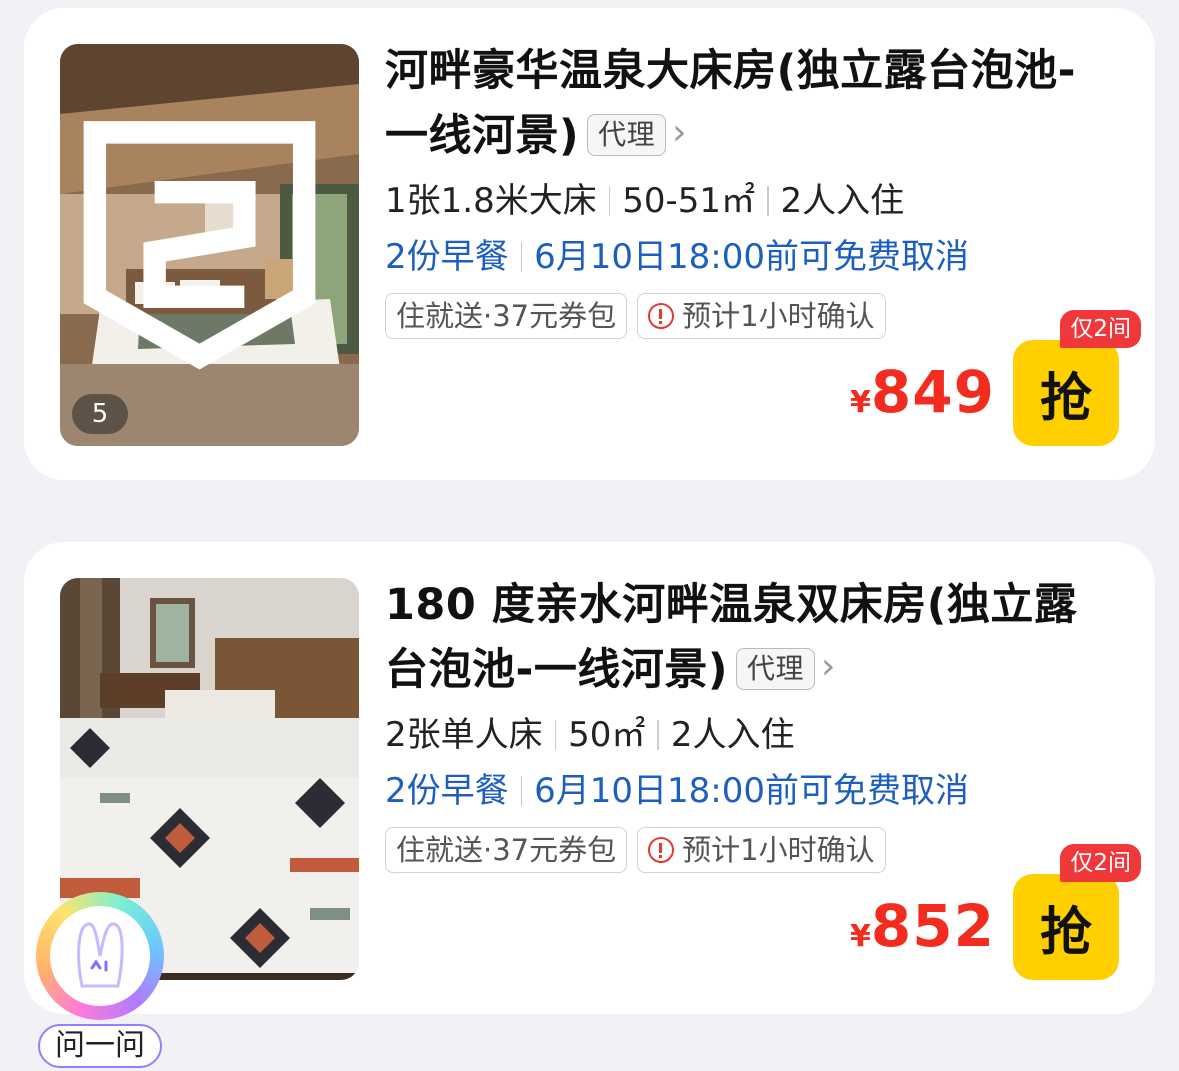 The width and height of the screenshot is (1179, 1071). What do you see at coordinates (995, 378) in the screenshot?
I see `price-area: ¥849 抢 仅2间` at bounding box center [995, 378].